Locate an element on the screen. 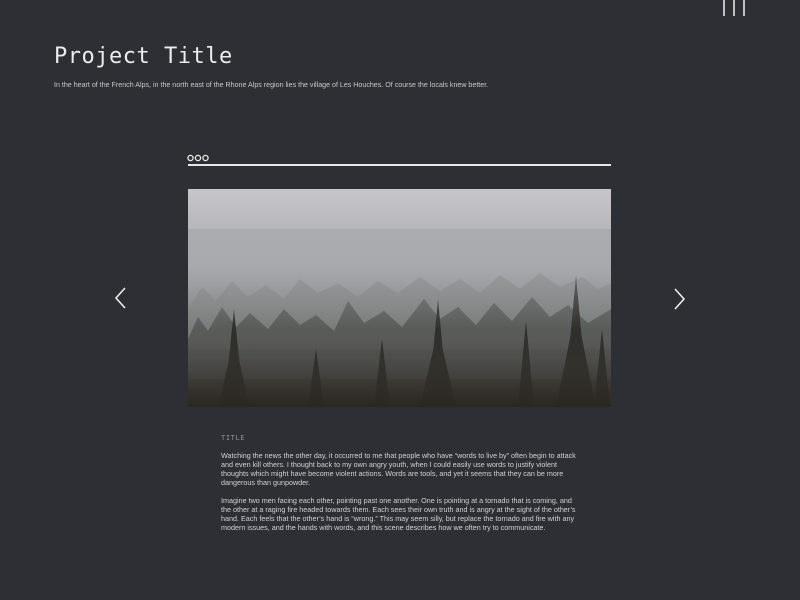  caption-title: TITLE is located at coordinates (233, 438).